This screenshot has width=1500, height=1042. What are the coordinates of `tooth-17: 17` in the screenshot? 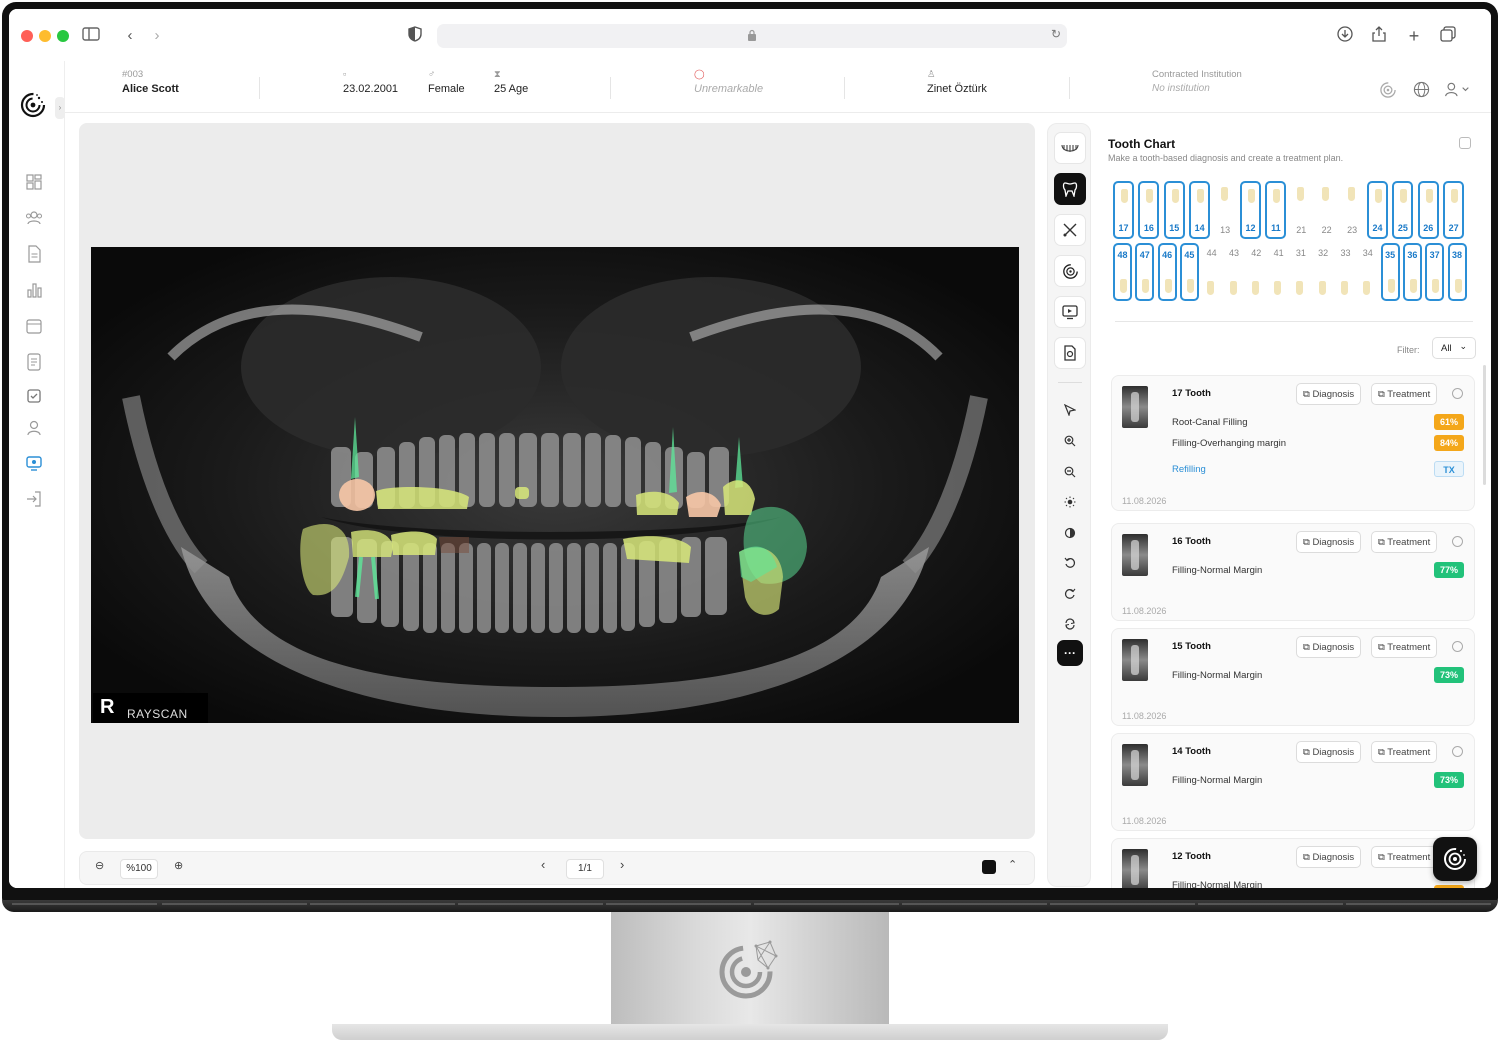 It's located at (1123, 210).